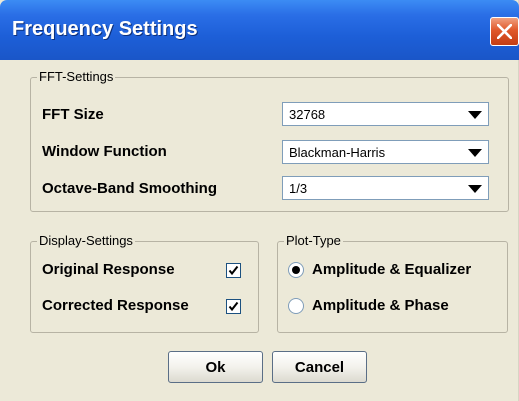 The height and width of the screenshot is (401, 519). I want to click on close-button, so click(504, 31).